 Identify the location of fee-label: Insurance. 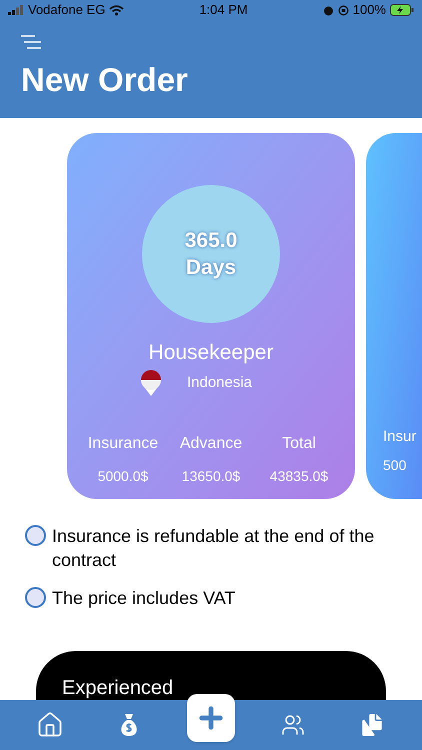
(123, 444).